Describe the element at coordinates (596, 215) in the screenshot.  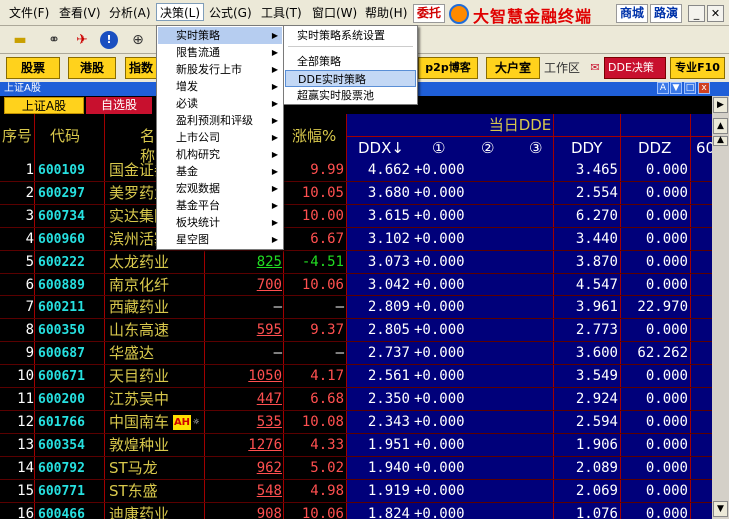
I see `dde-ddy: 6.270` at that location.